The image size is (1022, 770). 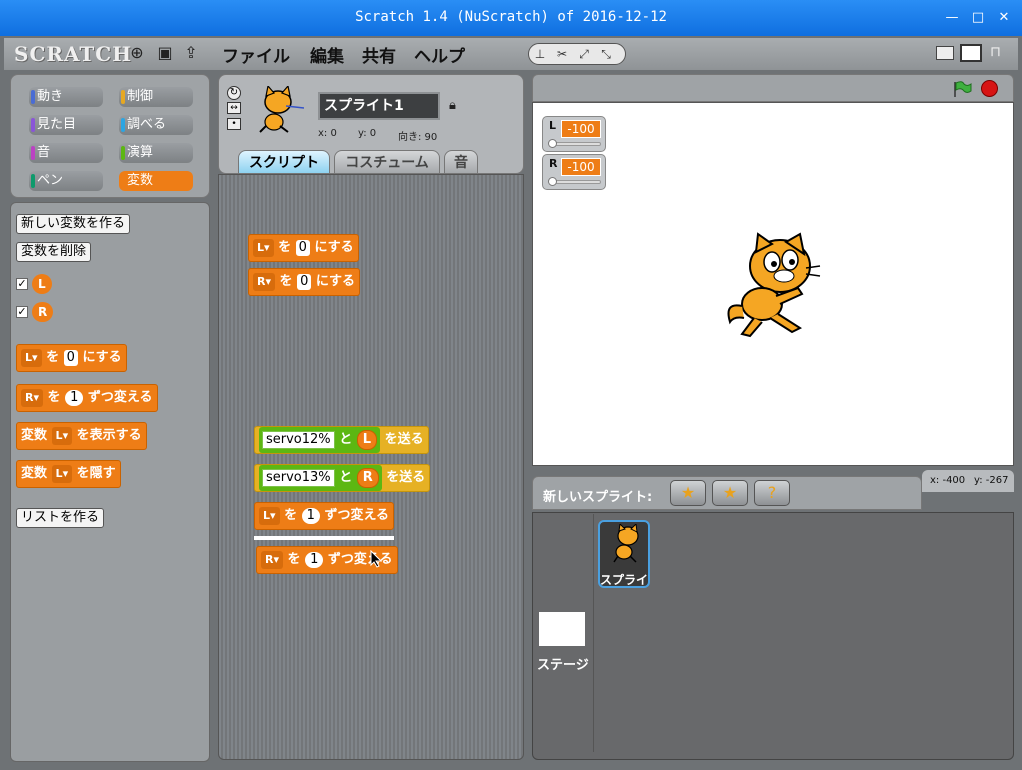 I want to click on close-icon: ✕, so click(x=1004, y=18).